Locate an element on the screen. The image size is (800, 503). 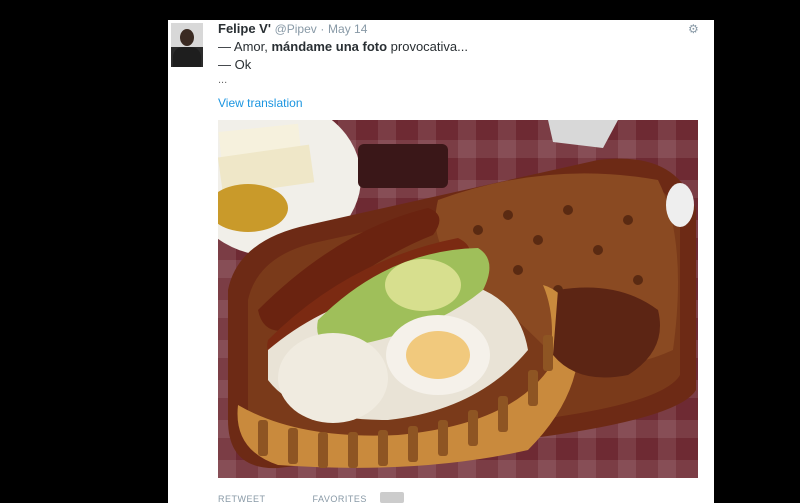
tweet-header: Felipe V' @Pipev · May 14 is located at coordinates (292, 29).